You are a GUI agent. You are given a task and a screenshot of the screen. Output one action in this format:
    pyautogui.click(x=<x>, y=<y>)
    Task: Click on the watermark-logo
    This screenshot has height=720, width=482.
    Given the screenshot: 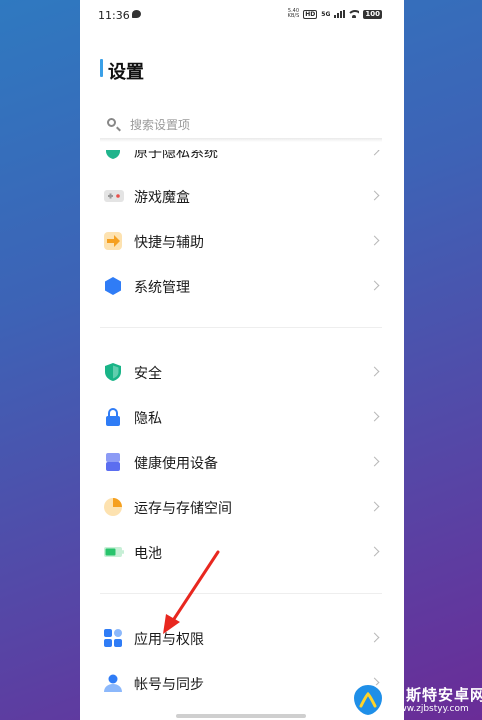 What is the action you would take?
    pyautogui.click(x=368, y=700)
    